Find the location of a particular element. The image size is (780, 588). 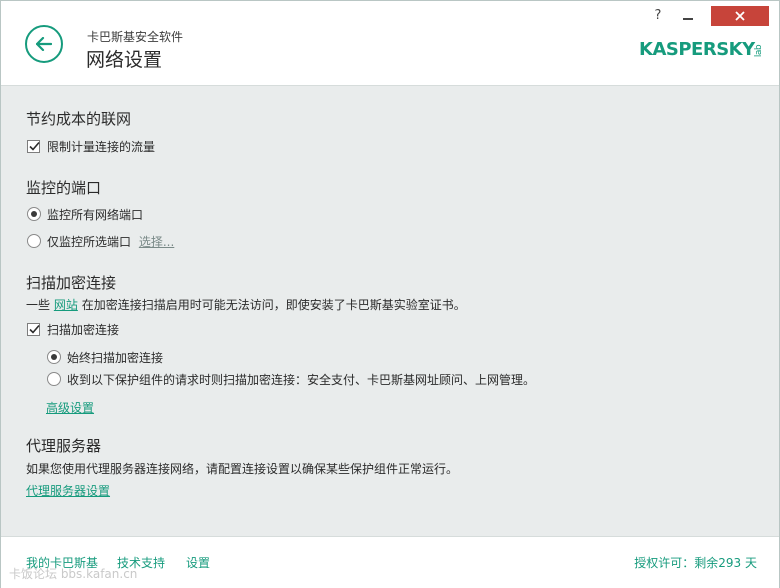

back-button is located at coordinates (44, 44).